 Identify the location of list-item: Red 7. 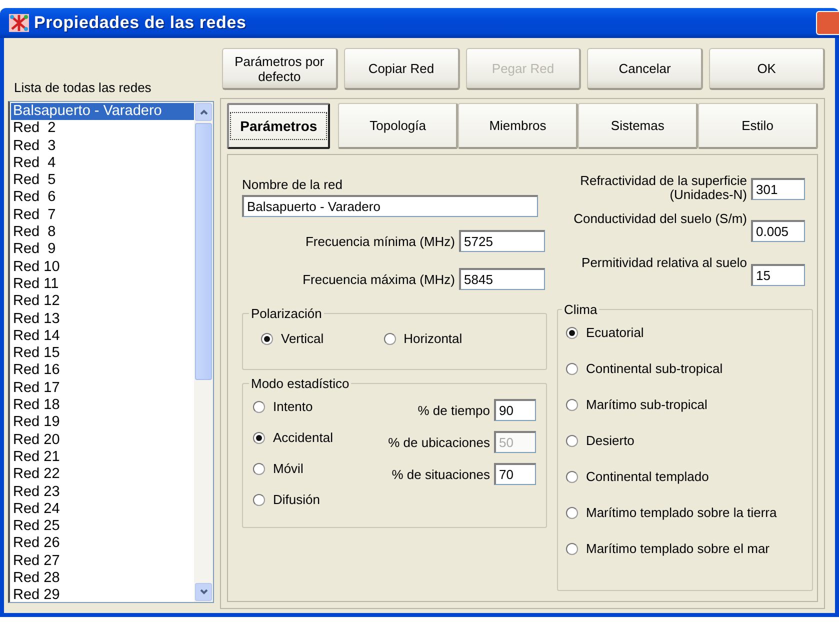
(102, 215).